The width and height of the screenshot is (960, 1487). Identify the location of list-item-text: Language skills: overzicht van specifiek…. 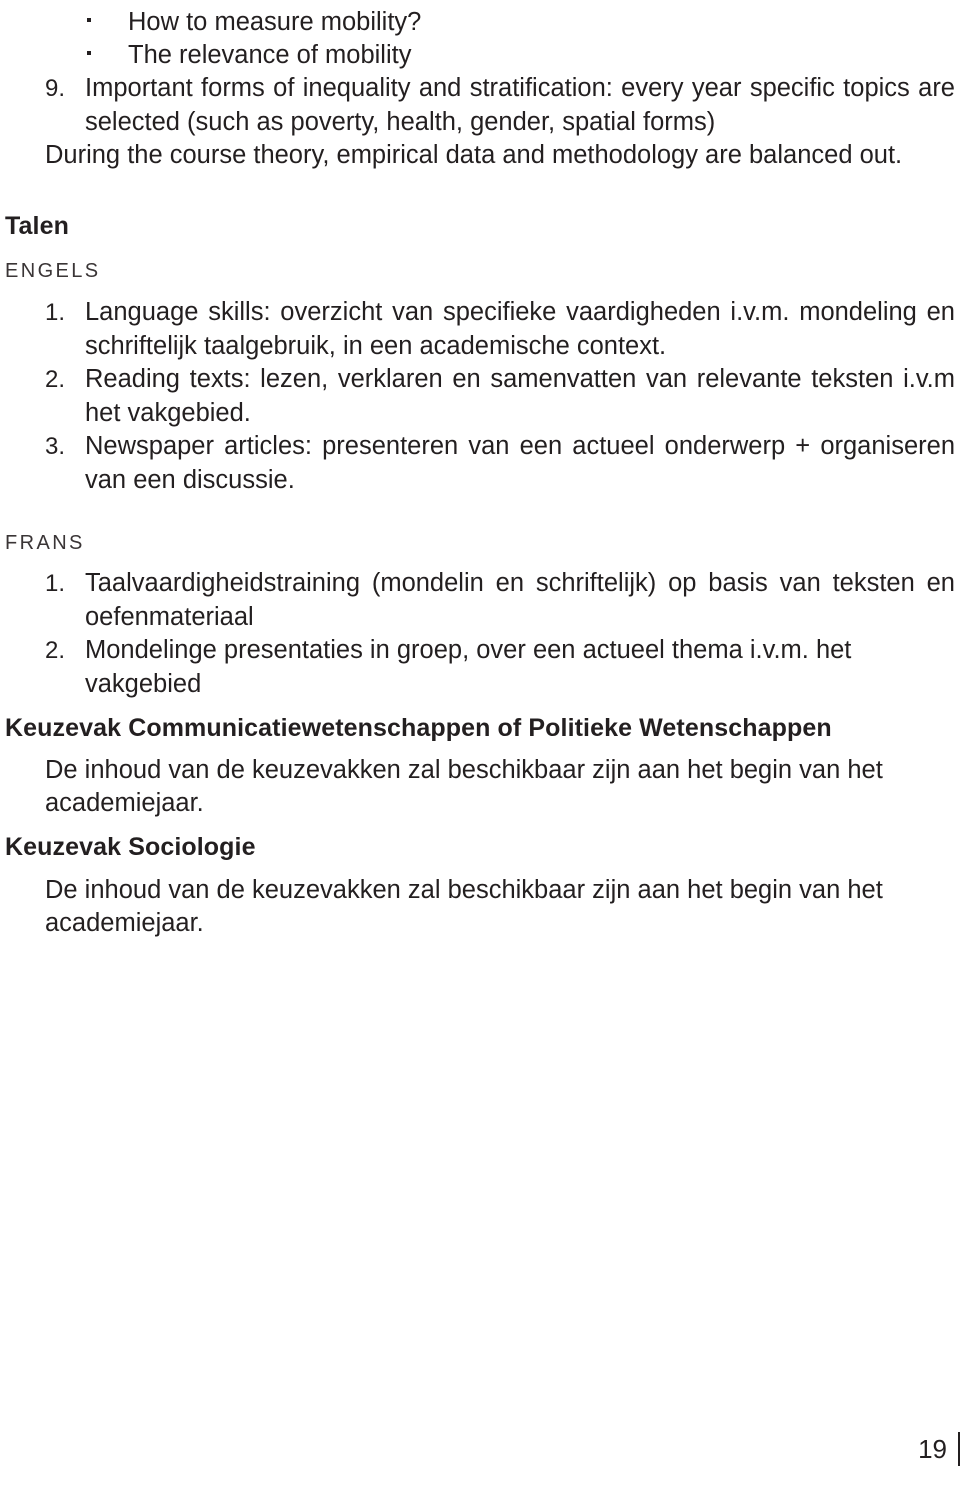
(520, 329).